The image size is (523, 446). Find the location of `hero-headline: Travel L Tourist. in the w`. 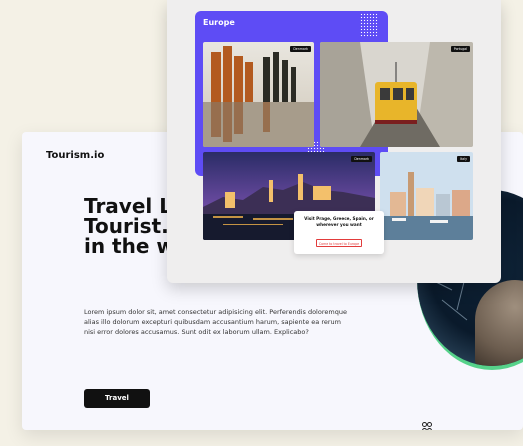

hero-headline: Travel L Tourist. in the w is located at coordinates (129, 226).